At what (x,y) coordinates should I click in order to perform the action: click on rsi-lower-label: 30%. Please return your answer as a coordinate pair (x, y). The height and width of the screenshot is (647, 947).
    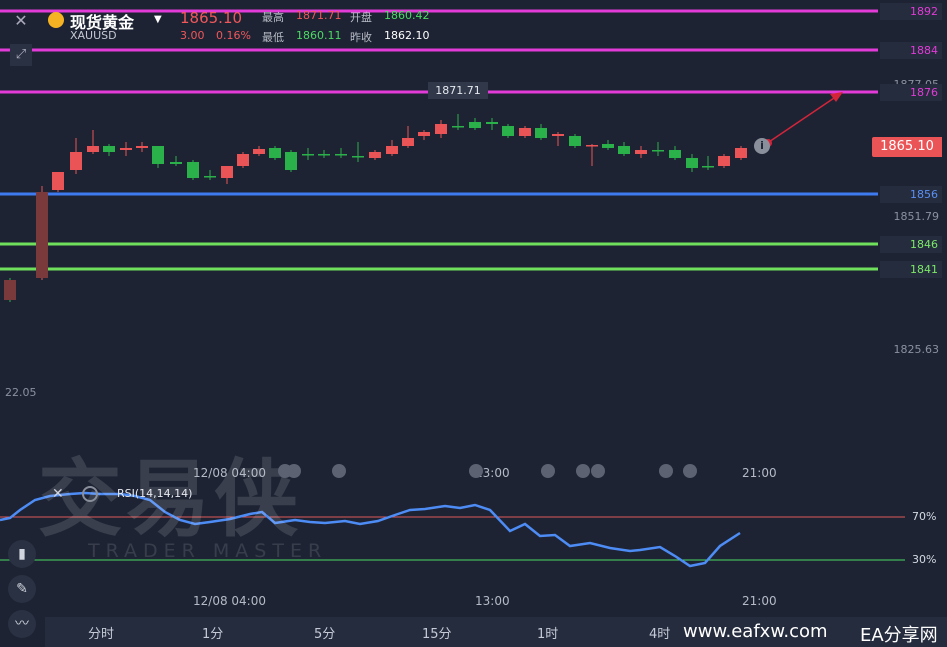
    Looking at the image, I should click on (924, 559).